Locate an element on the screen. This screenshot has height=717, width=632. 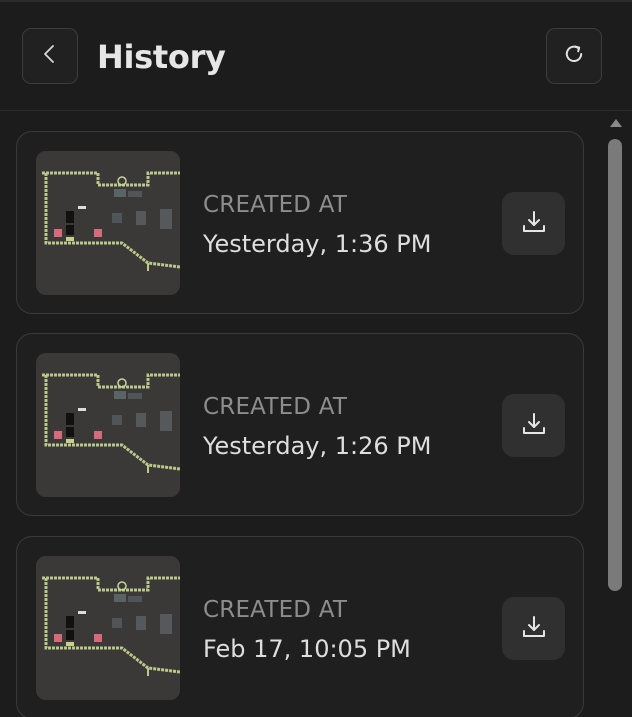
created-at-value: Feb 17, 10:05 PM is located at coordinates (307, 649).